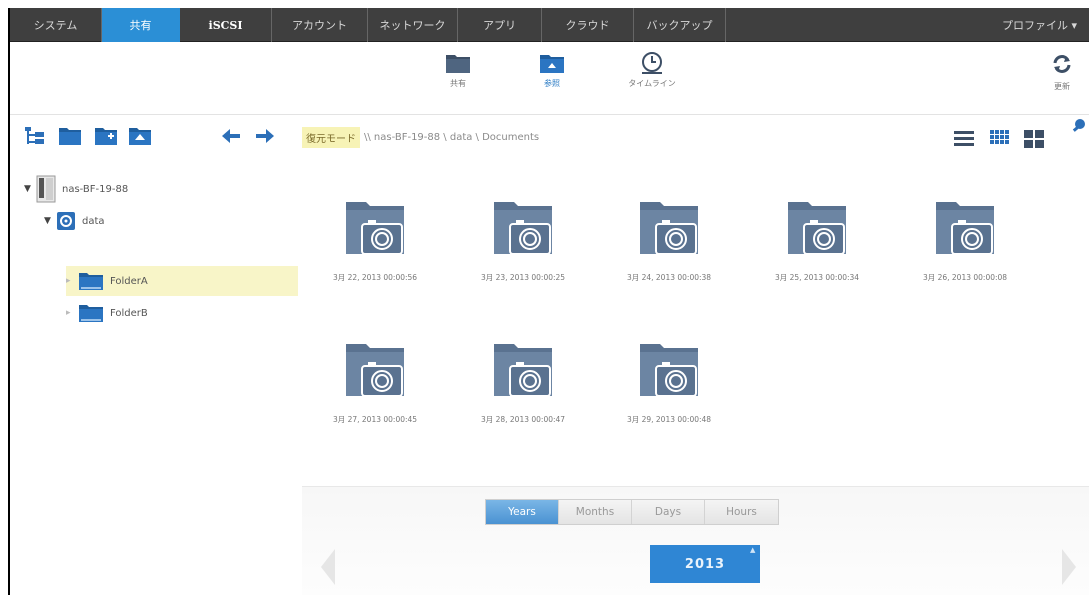  I want to click on scale-years-button: Years, so click(522, 512).